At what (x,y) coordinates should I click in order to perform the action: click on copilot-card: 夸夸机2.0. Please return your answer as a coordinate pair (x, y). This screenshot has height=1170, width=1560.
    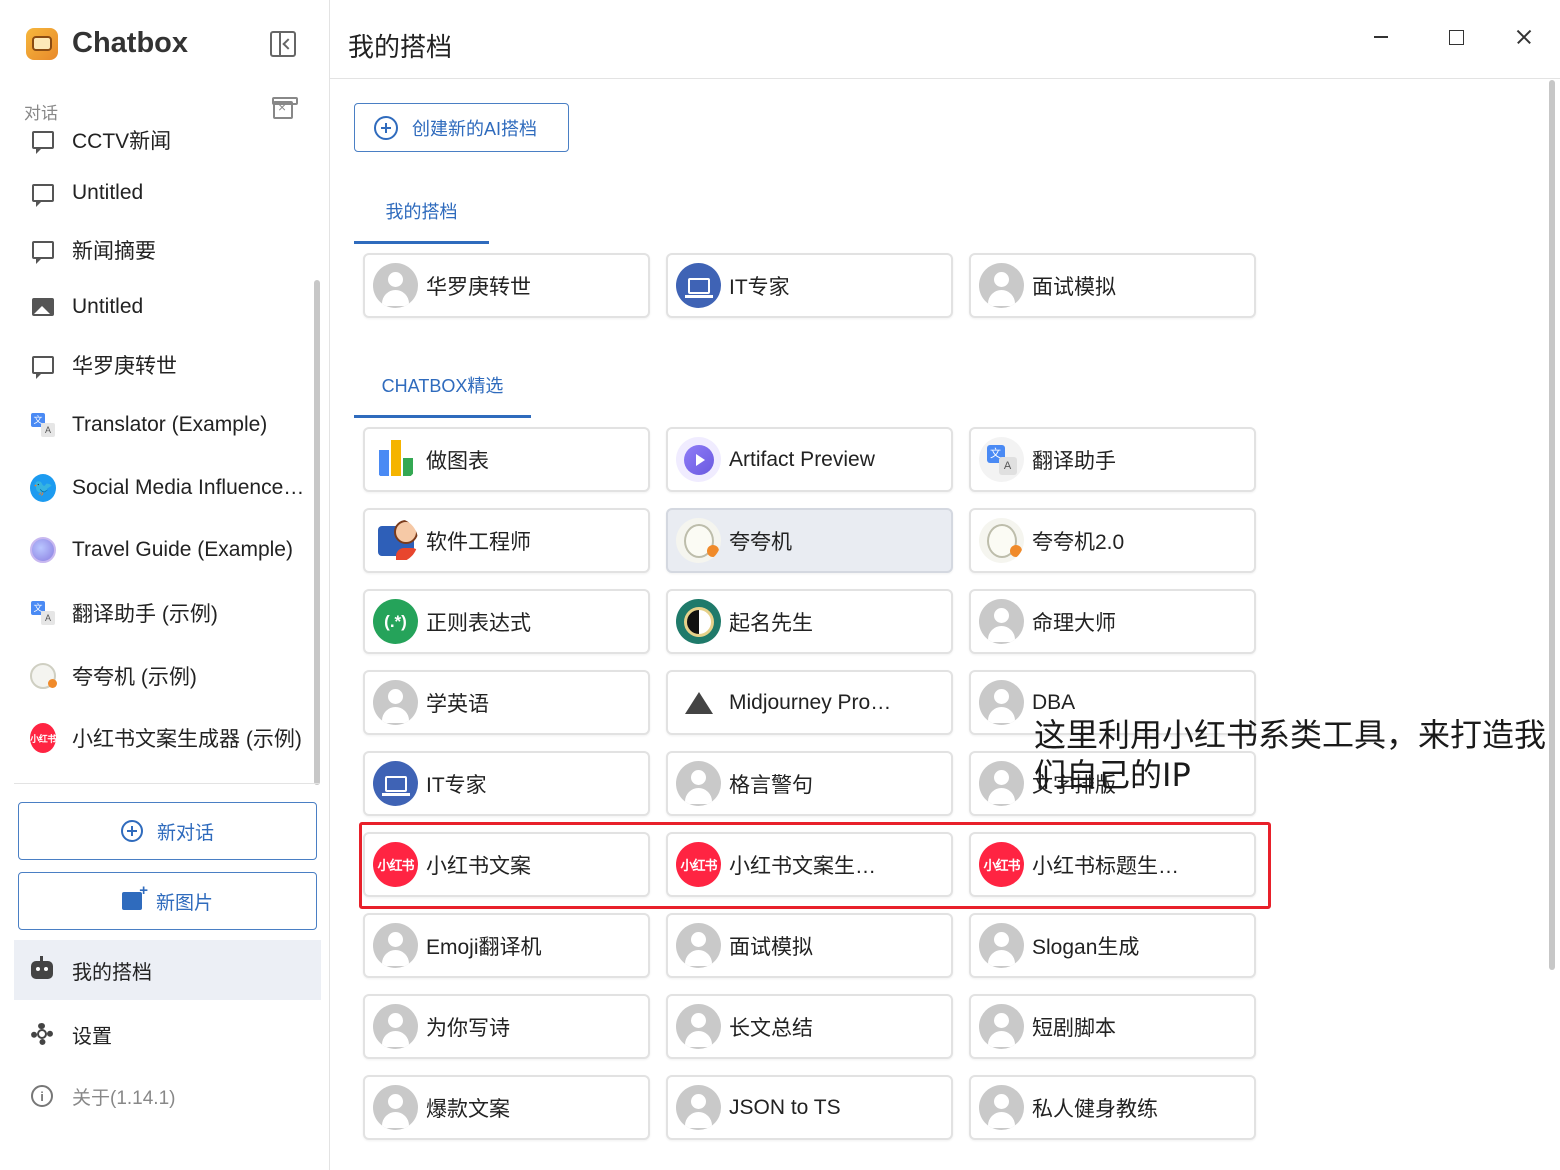
    Looking at the image, I should click on (1112, 540).